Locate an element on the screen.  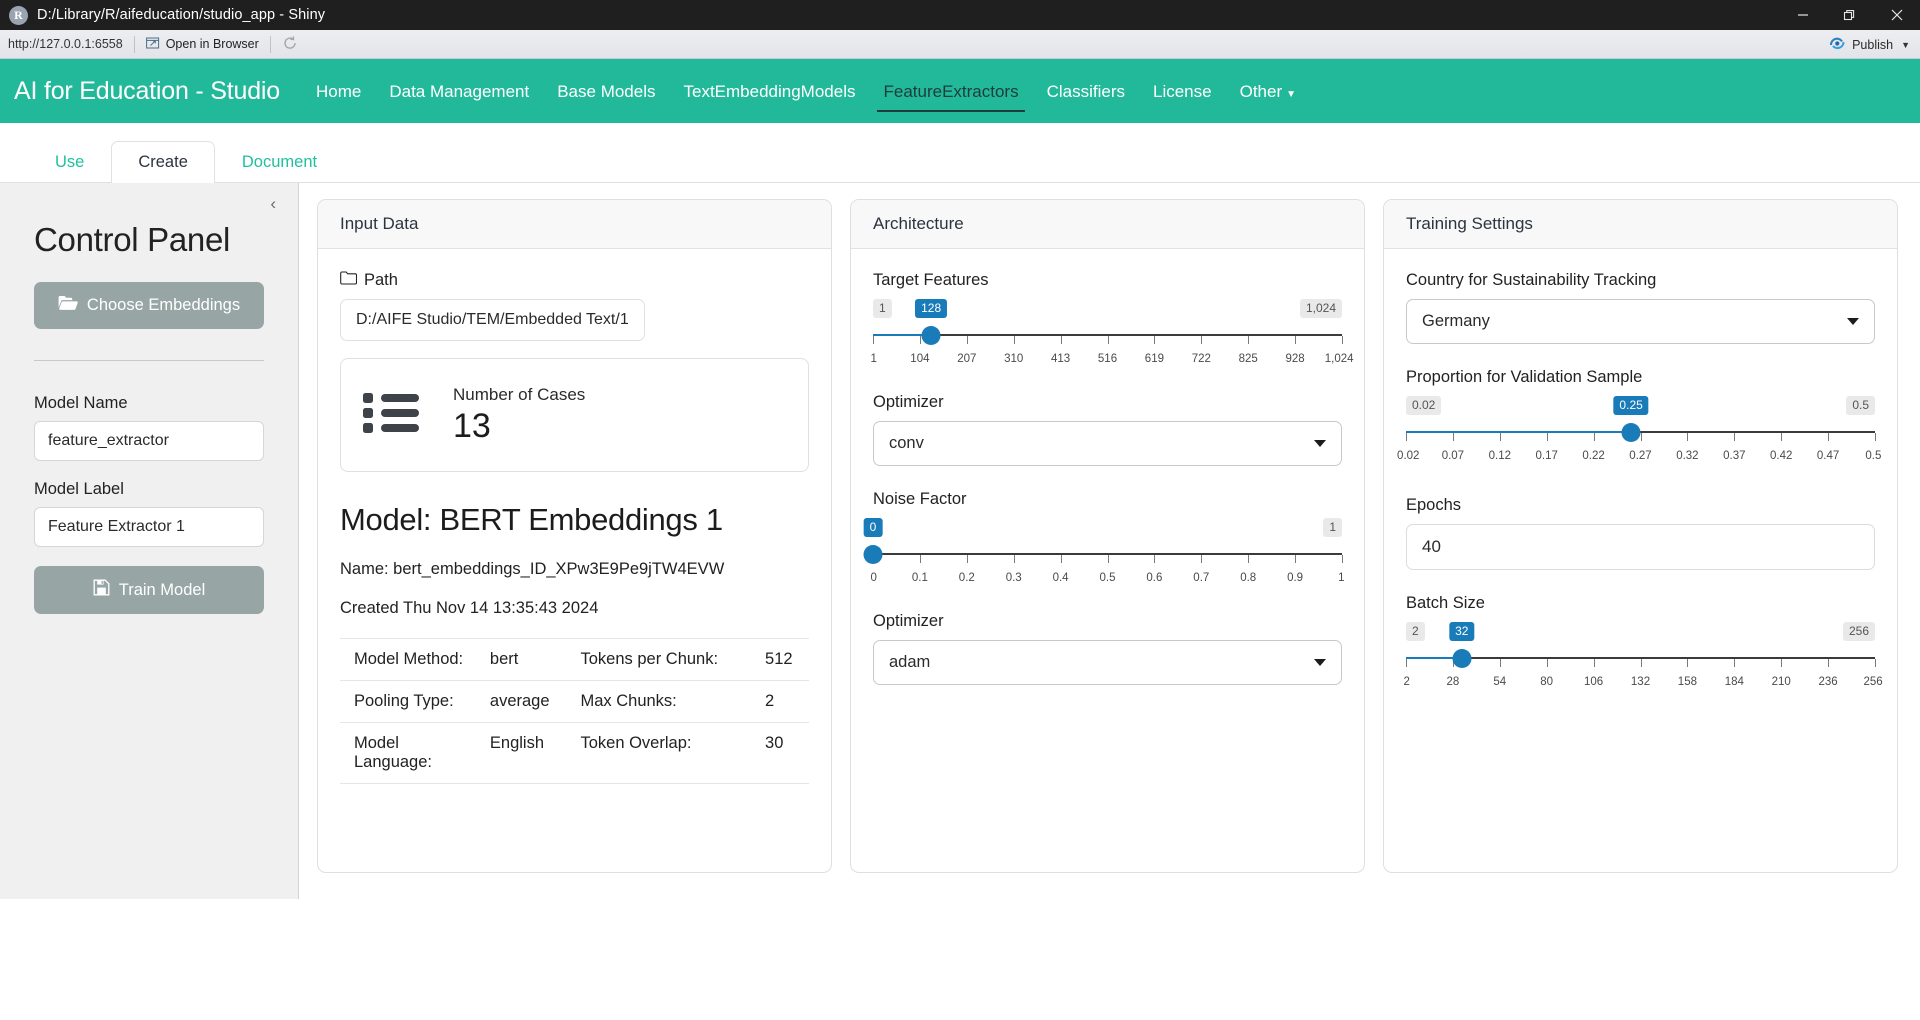
slider-tick-label: 104 is located at coordinates (920, 359).